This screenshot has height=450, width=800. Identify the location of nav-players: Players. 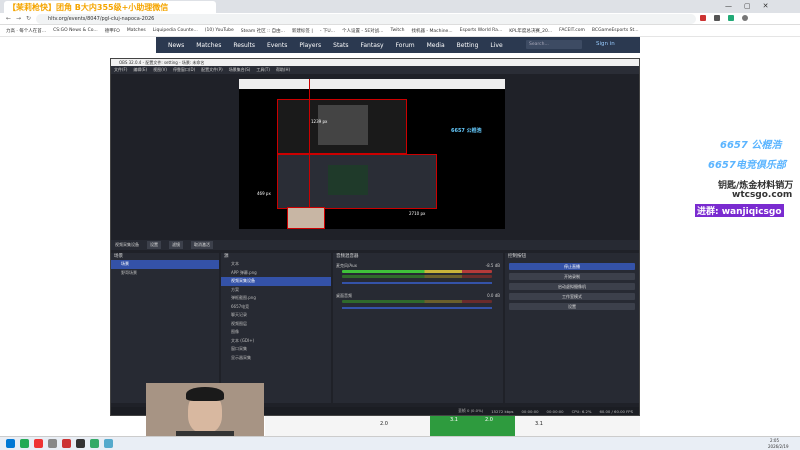
(310, 45).